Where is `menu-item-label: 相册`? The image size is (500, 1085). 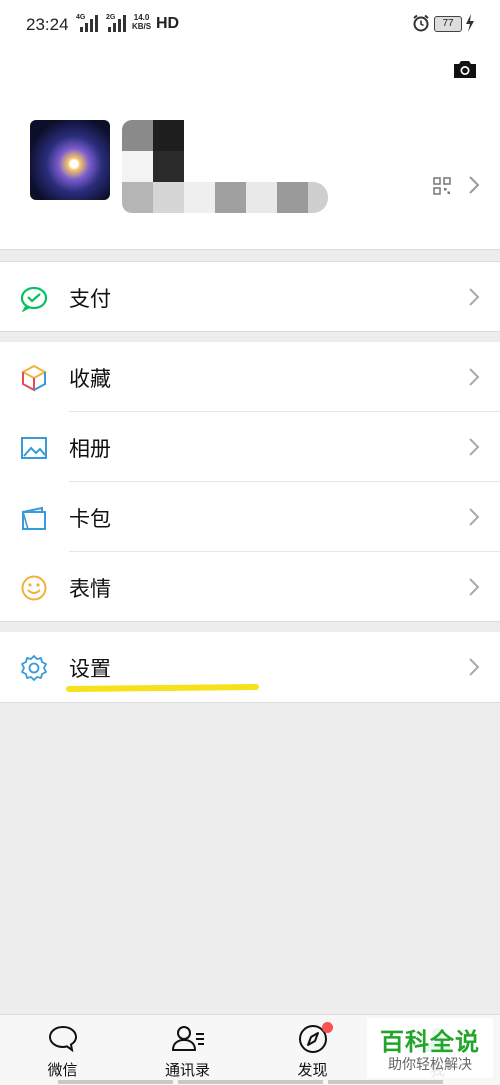
menu-item-label: 相册 is located at coordinates (90, 449).